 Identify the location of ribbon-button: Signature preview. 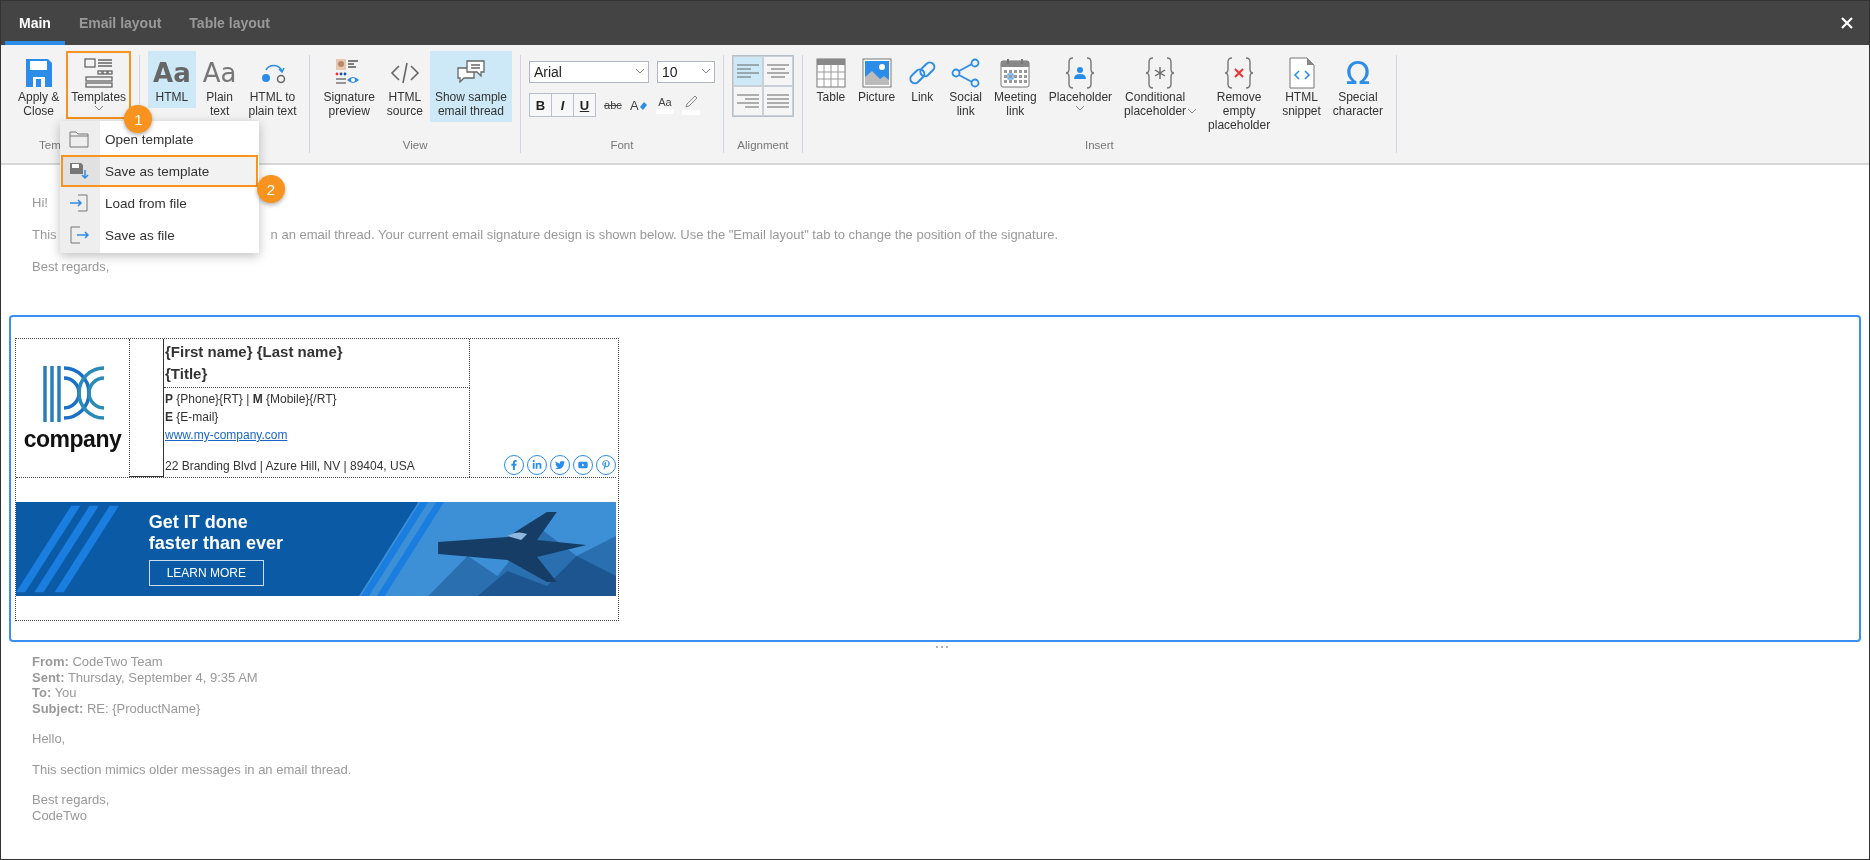
(349, 86).